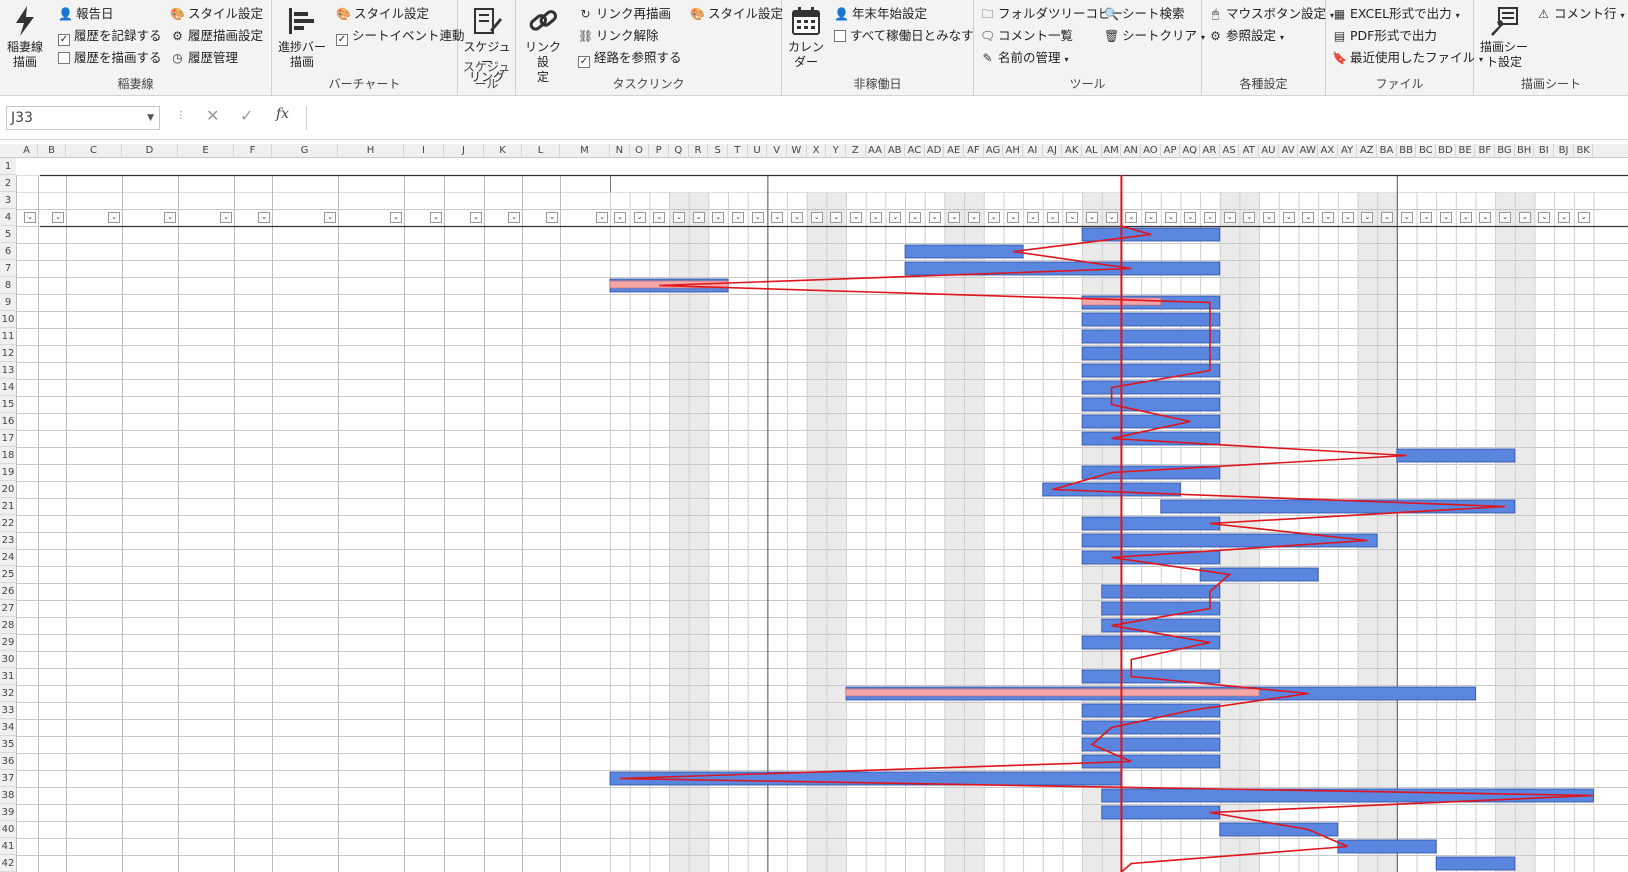 The width and height of the screenshot is (1628, 872). Describe the element at coordinates (620, 151) in the screenshot. I see `column-header: N` at that location.